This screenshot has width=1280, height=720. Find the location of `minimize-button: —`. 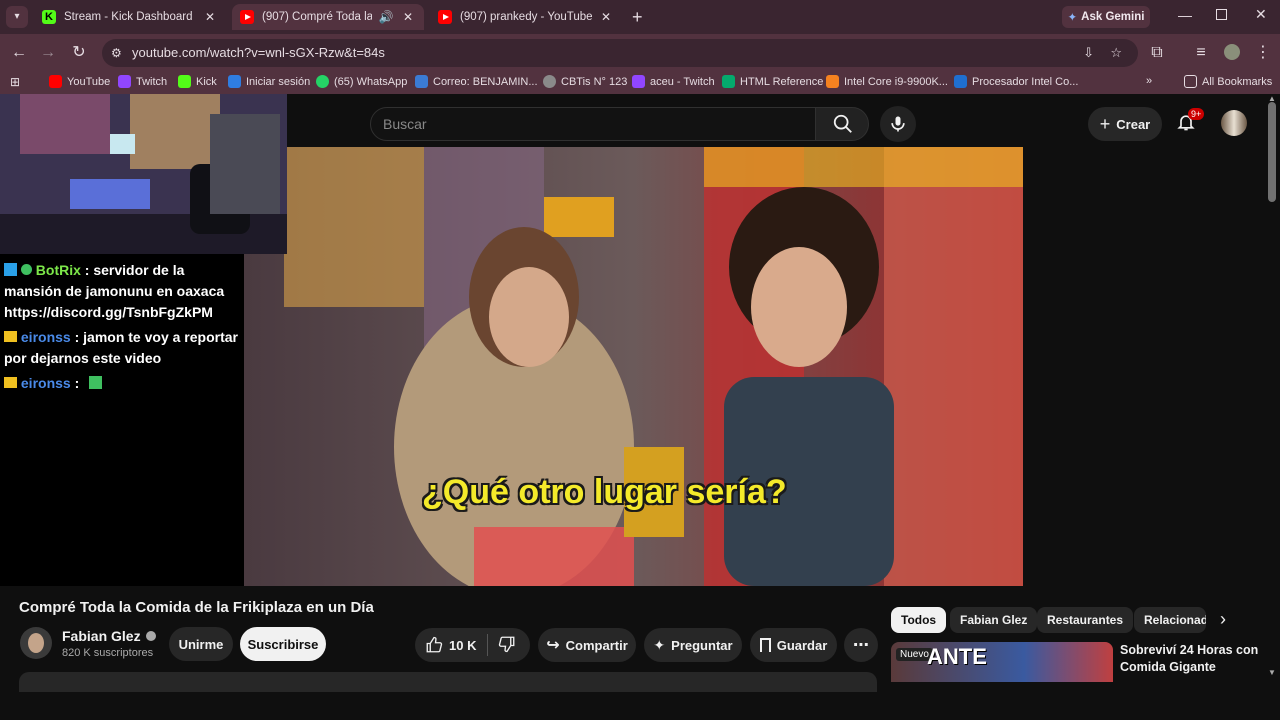

minimize-button: — is located at coordinates (1185, 15).